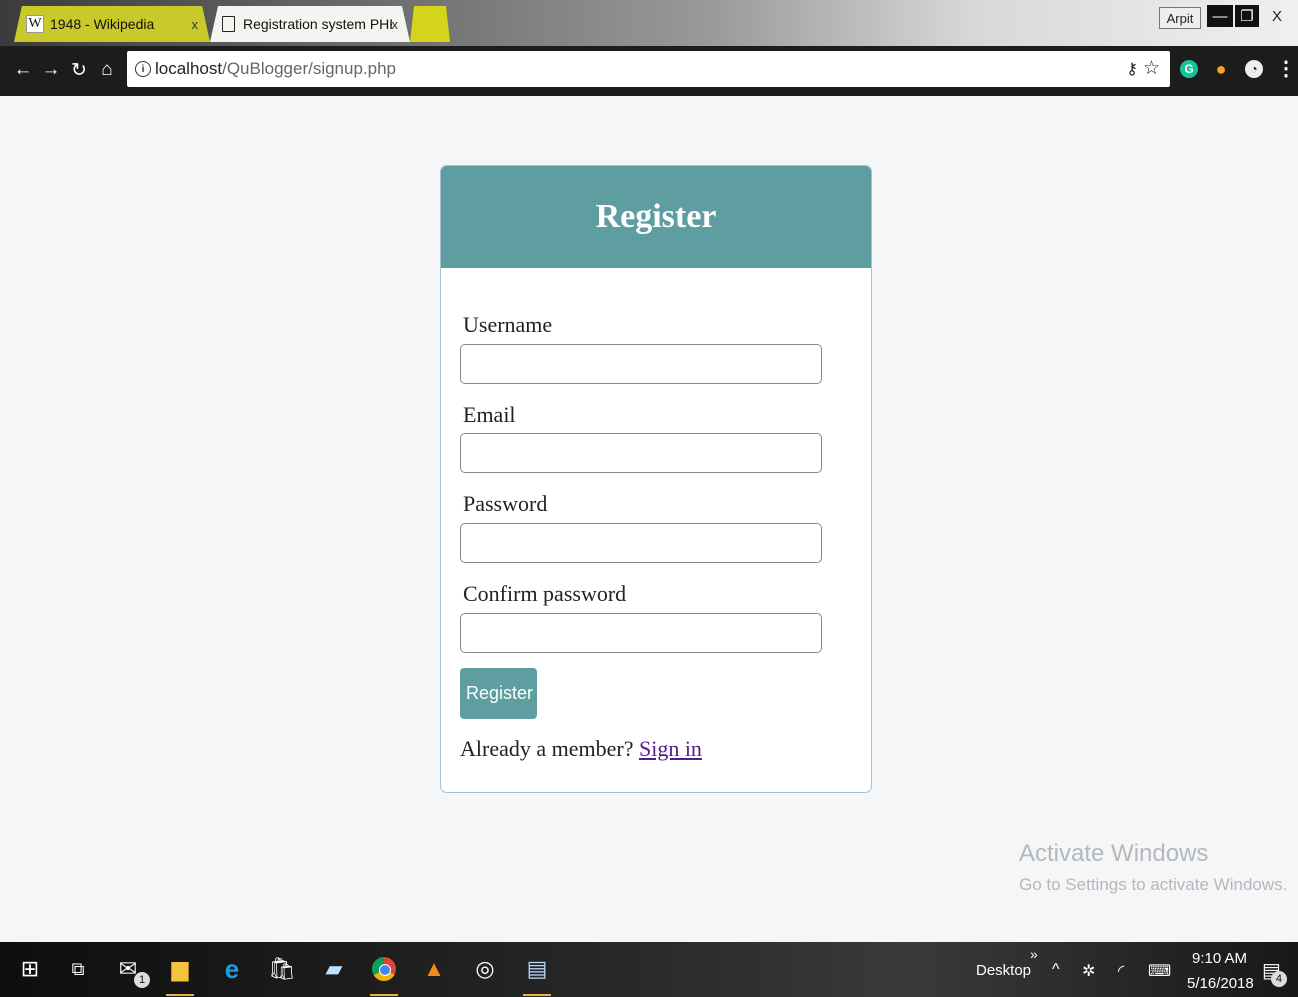 Image resolution: width=1298 pixels, height=997 pixels. I want to click on reload-icon: ↻, so click(79, 70).